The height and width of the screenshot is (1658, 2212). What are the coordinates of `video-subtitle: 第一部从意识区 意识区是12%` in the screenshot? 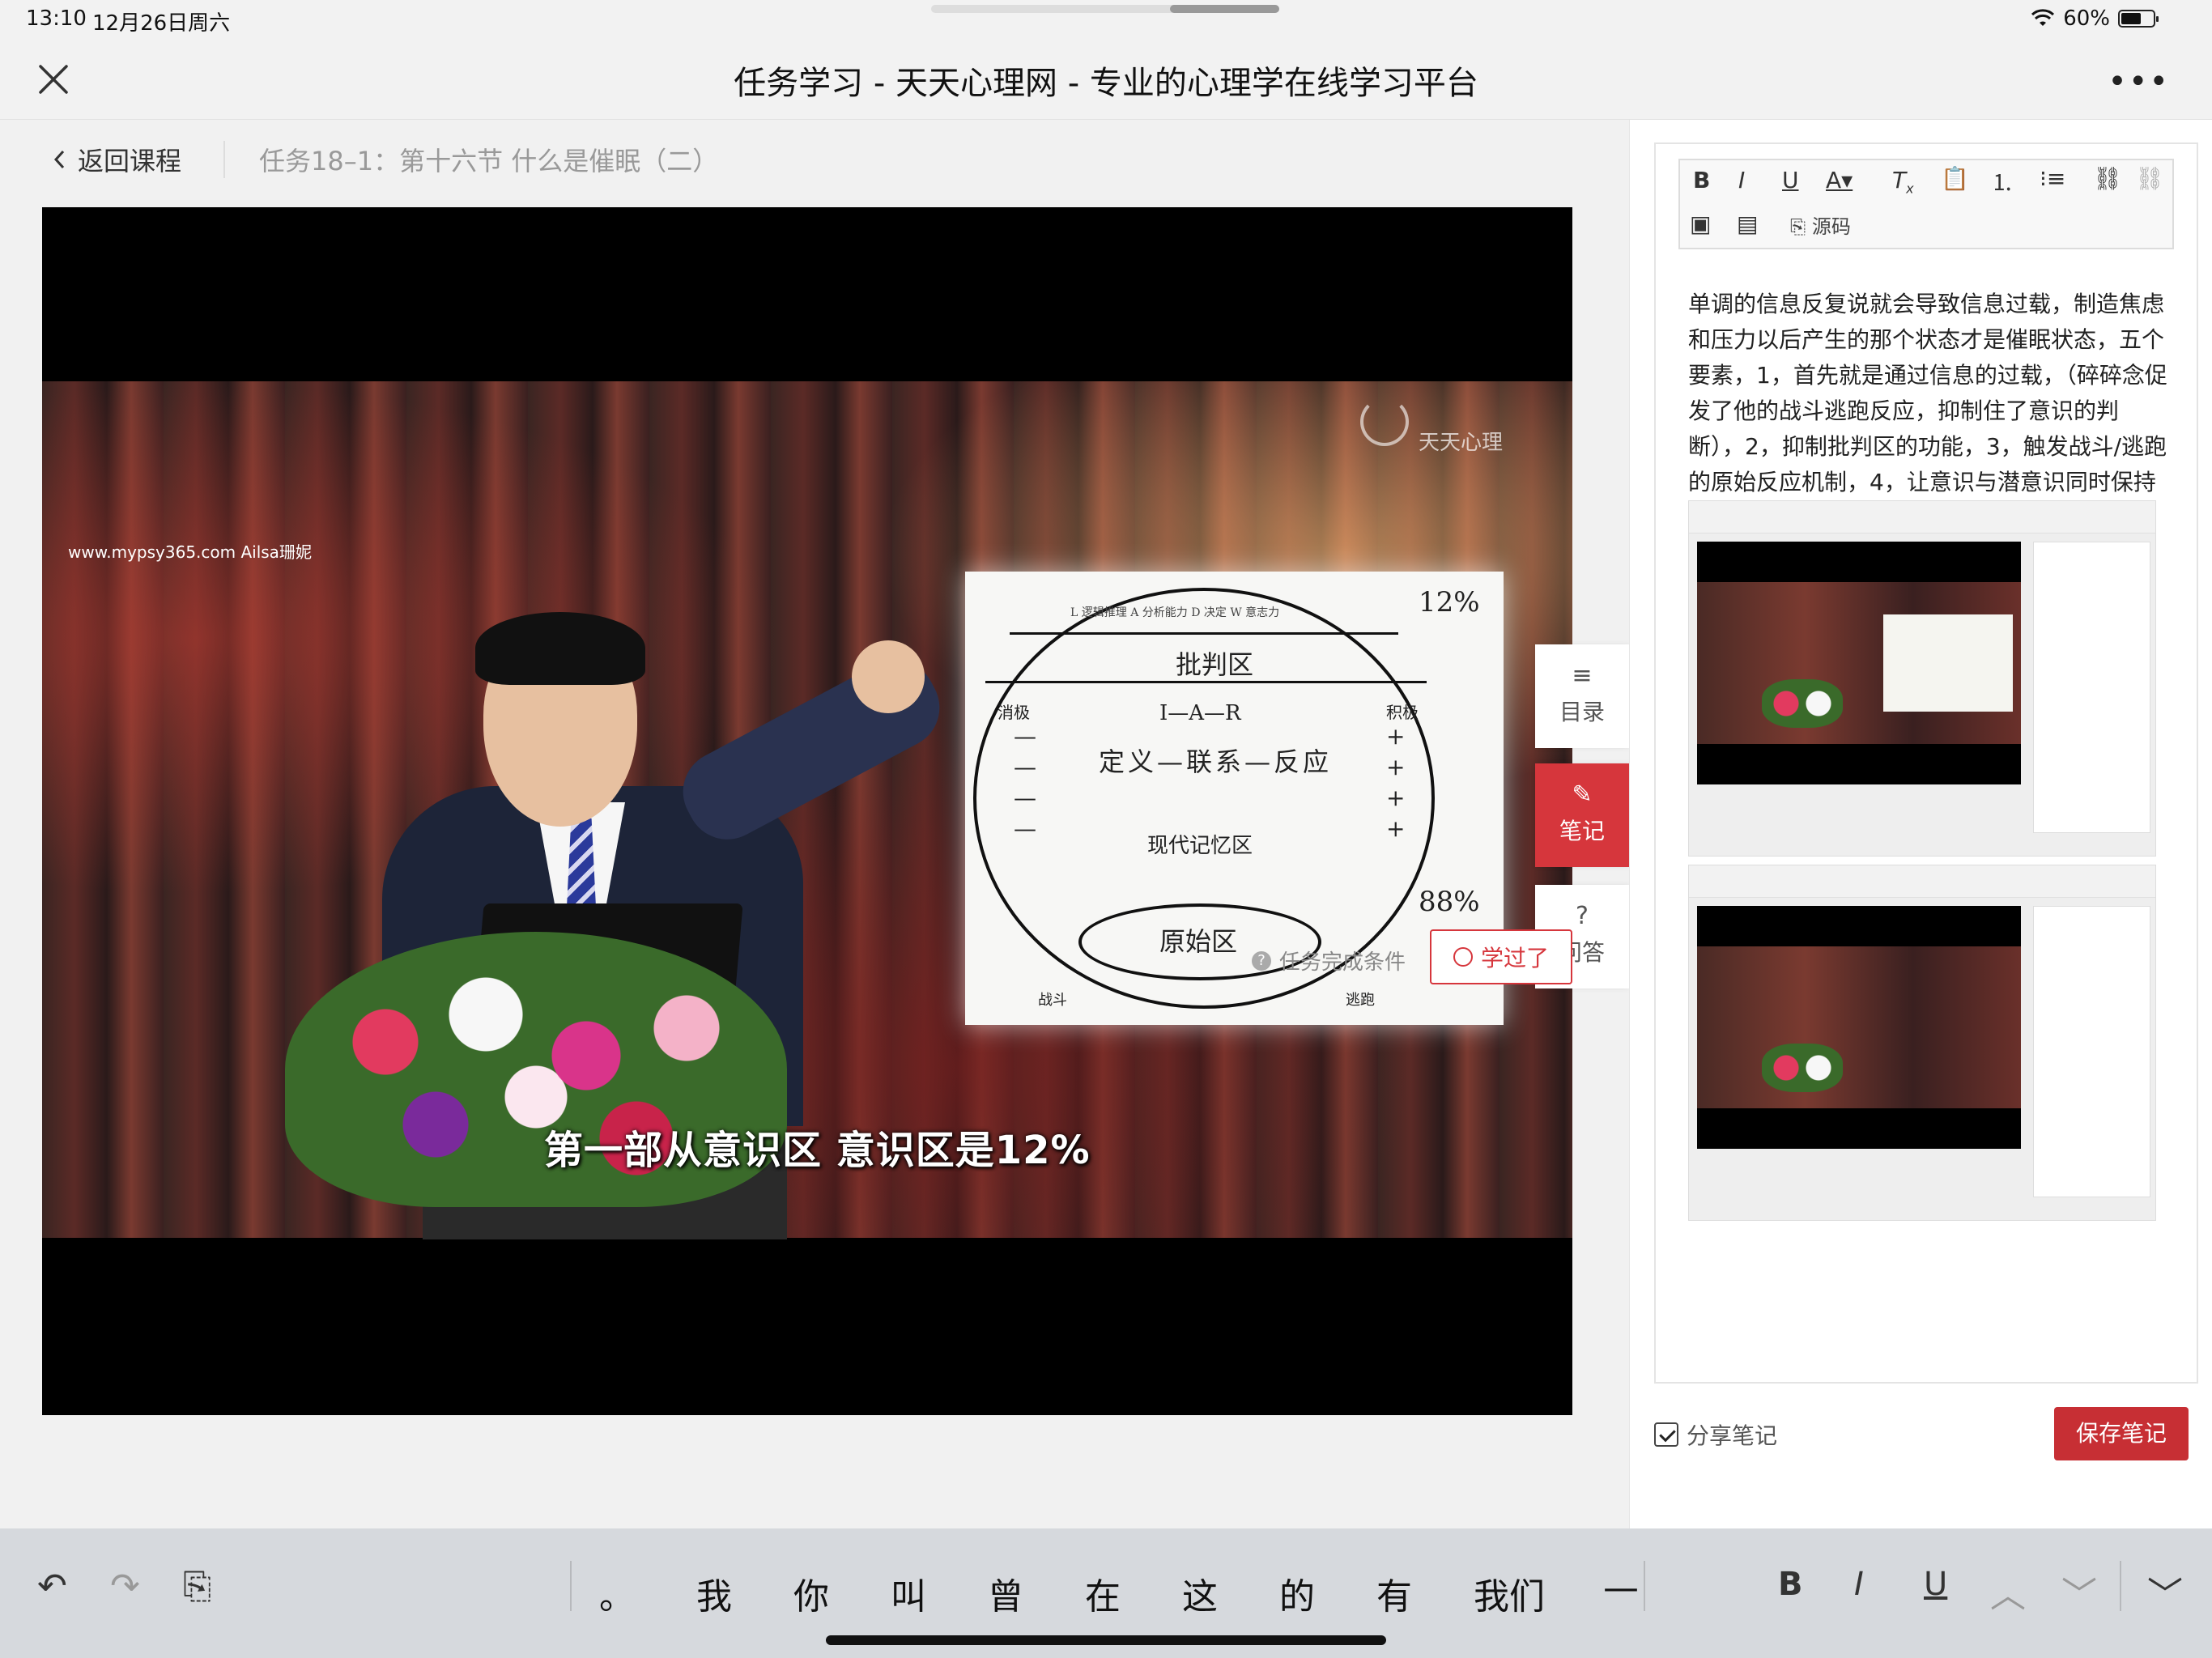 It's located at (818, 1150).